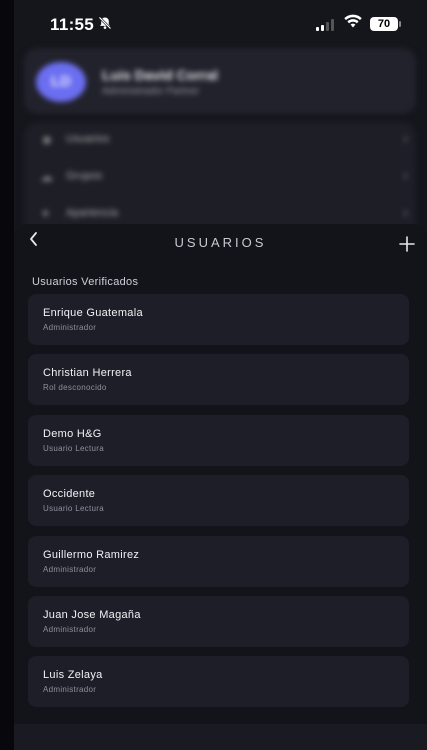 This screenshot has width=427, height=750. I want to click on avatar: LD, so click(61, 82).